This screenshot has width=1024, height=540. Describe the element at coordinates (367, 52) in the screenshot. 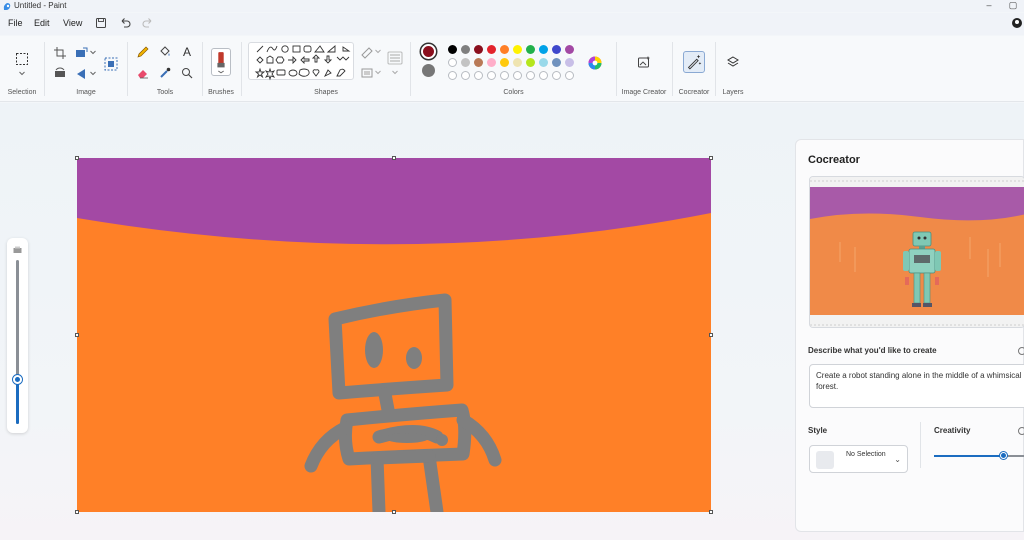

I see `shape-outline-icon` at that location.